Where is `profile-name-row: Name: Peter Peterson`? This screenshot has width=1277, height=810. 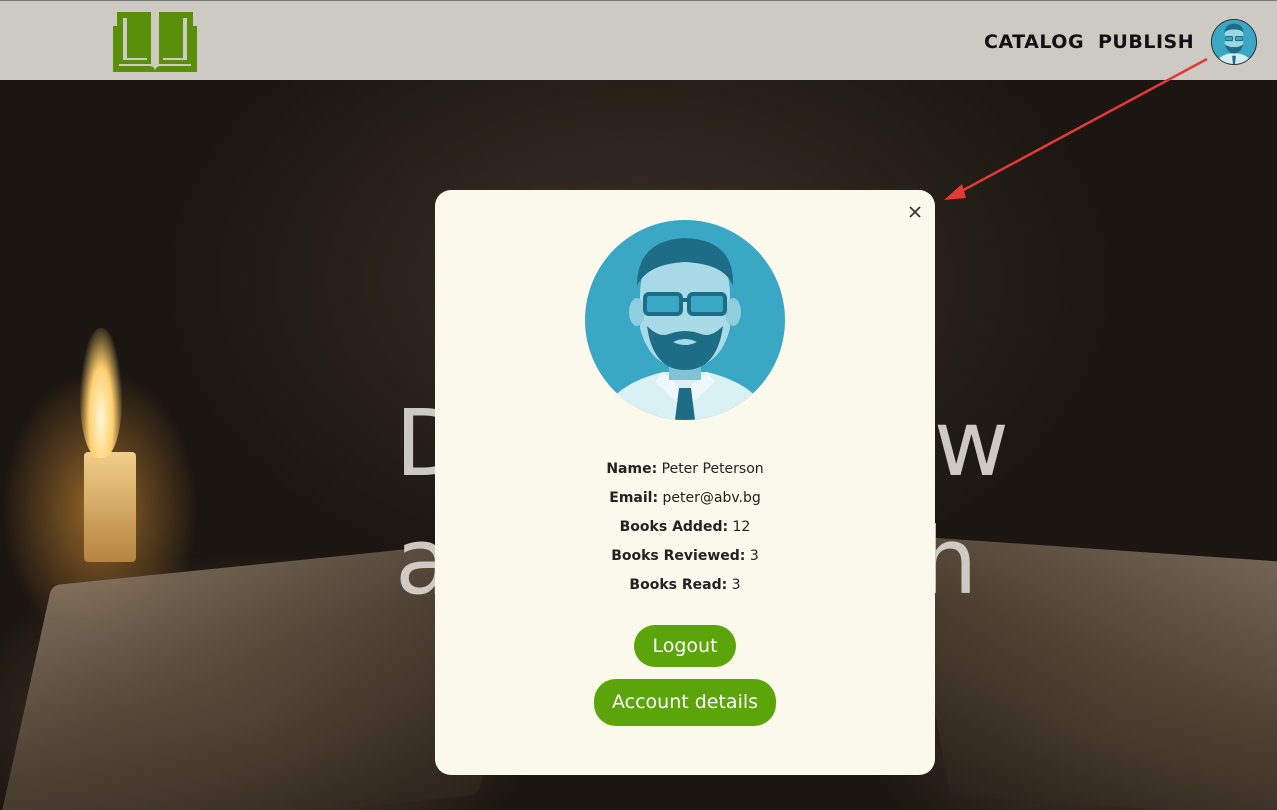
profile-name-row: Name: Peter Peterson is located at coordinates (685, 472).